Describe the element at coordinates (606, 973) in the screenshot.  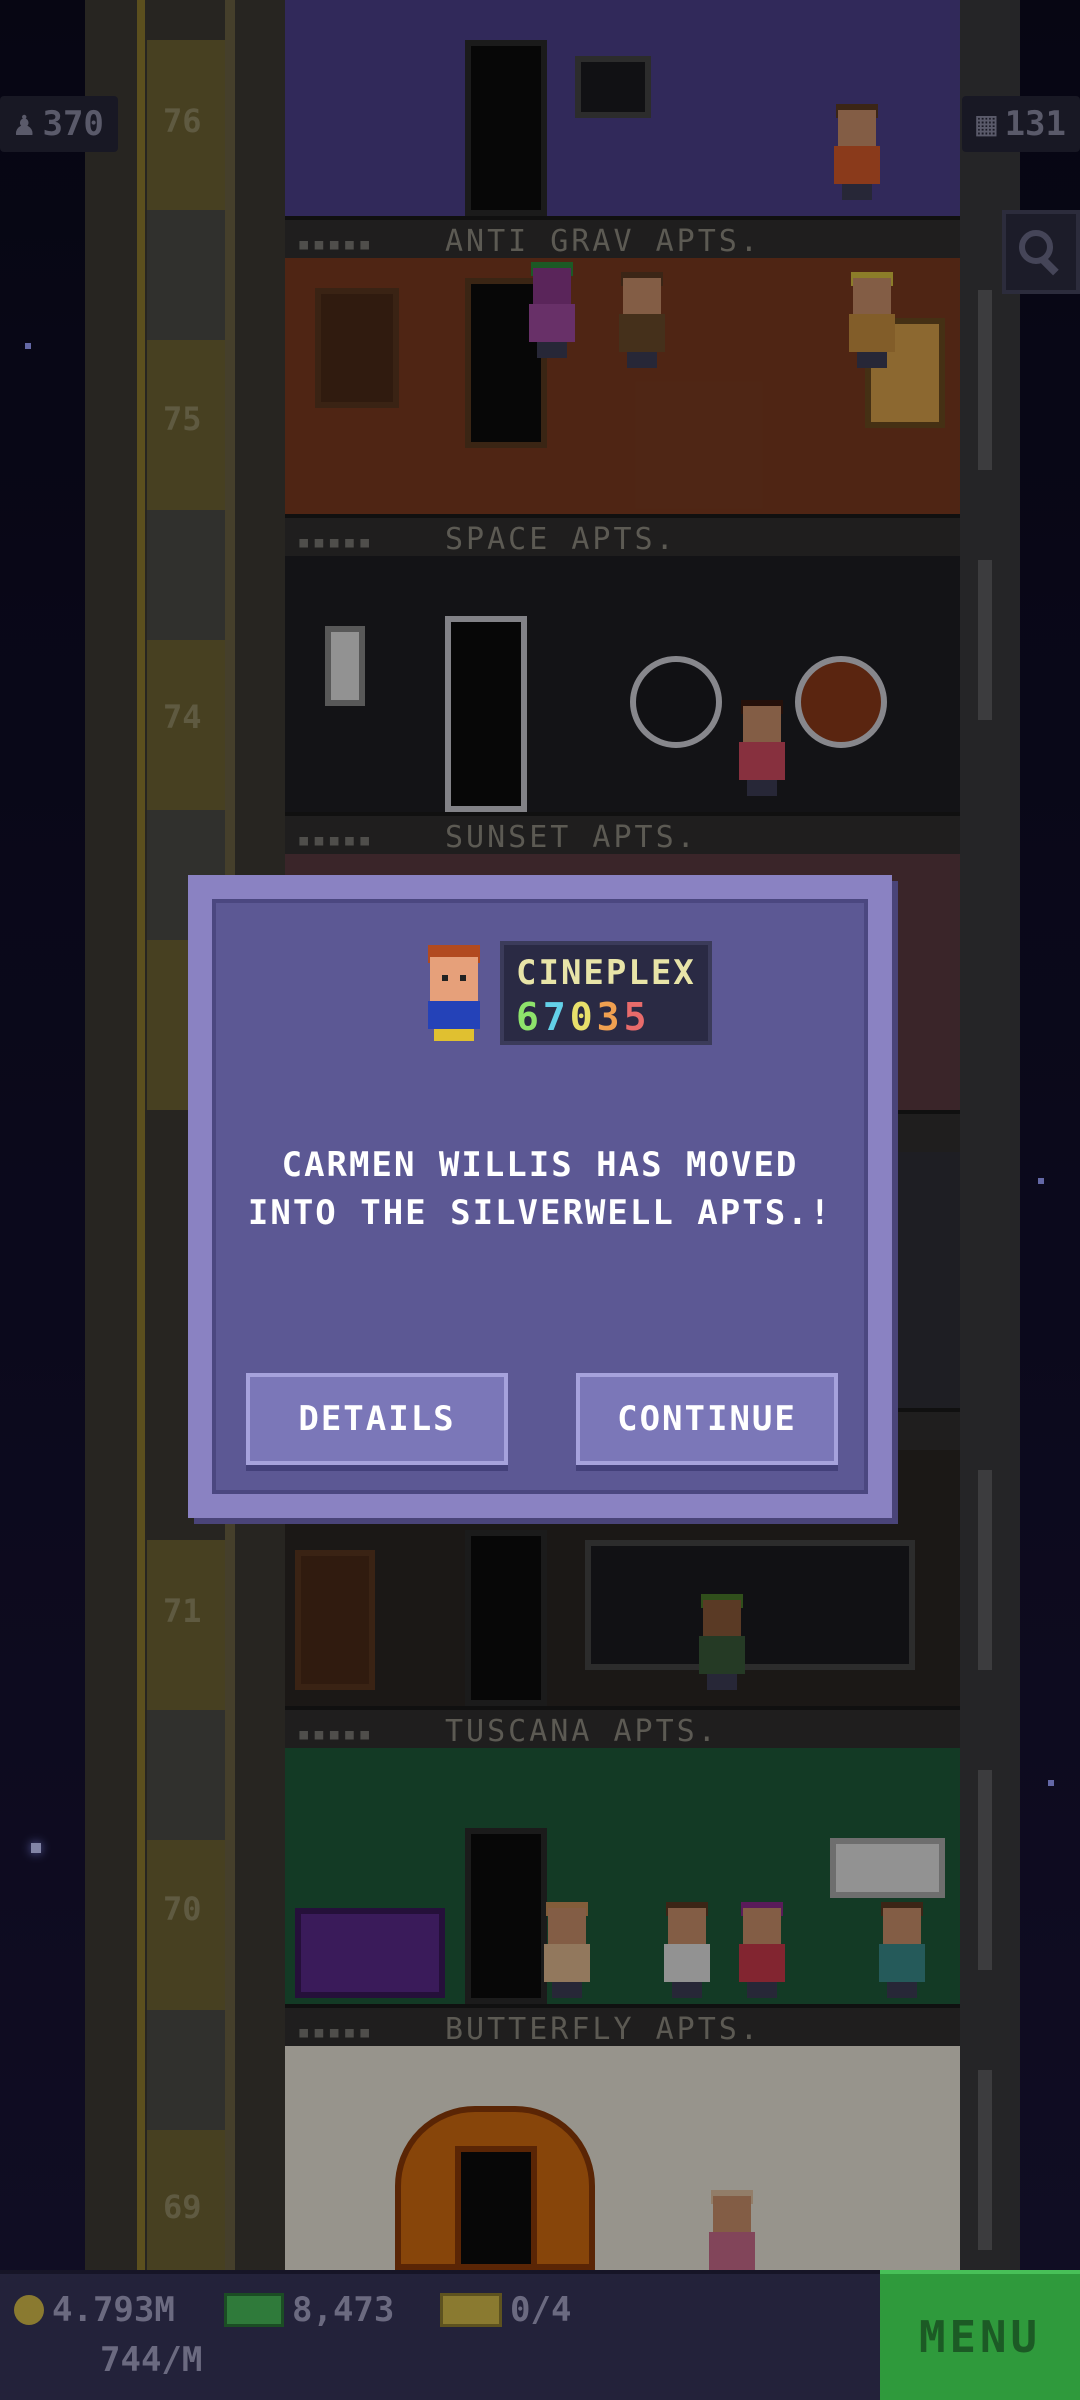
I see `badge-title: CINEPLEX` at that location.